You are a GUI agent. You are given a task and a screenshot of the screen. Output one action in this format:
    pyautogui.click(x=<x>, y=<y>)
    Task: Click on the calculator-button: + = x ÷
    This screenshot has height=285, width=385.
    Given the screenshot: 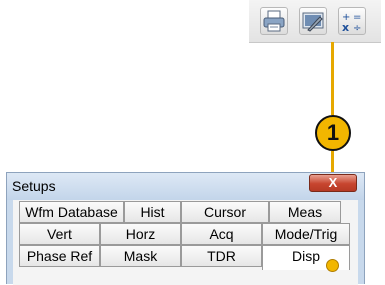 What is the action you would take?
    pyautogui.click(x=352, y=21)
    